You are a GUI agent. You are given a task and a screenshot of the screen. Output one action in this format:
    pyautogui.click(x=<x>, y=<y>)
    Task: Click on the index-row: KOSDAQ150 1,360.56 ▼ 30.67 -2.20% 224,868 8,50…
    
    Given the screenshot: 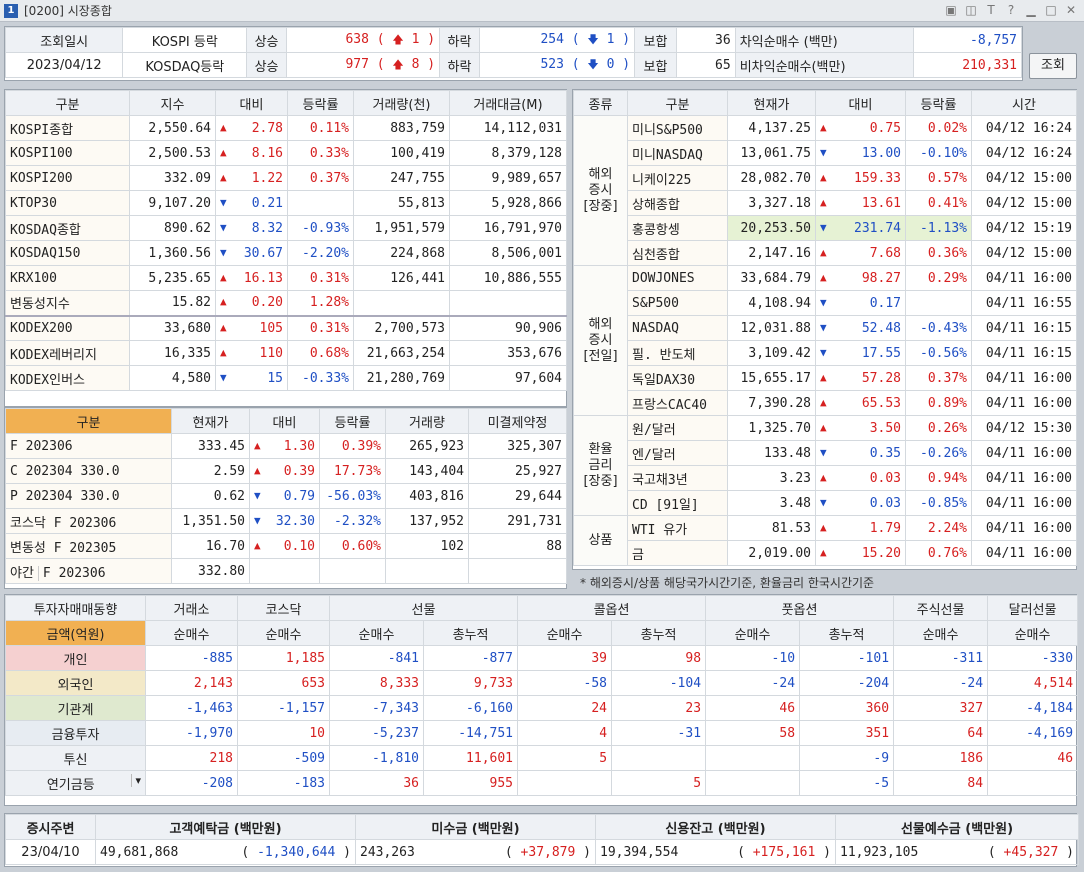 What is the action you would take?
    pyautogui.click(x=286, y=253)
    